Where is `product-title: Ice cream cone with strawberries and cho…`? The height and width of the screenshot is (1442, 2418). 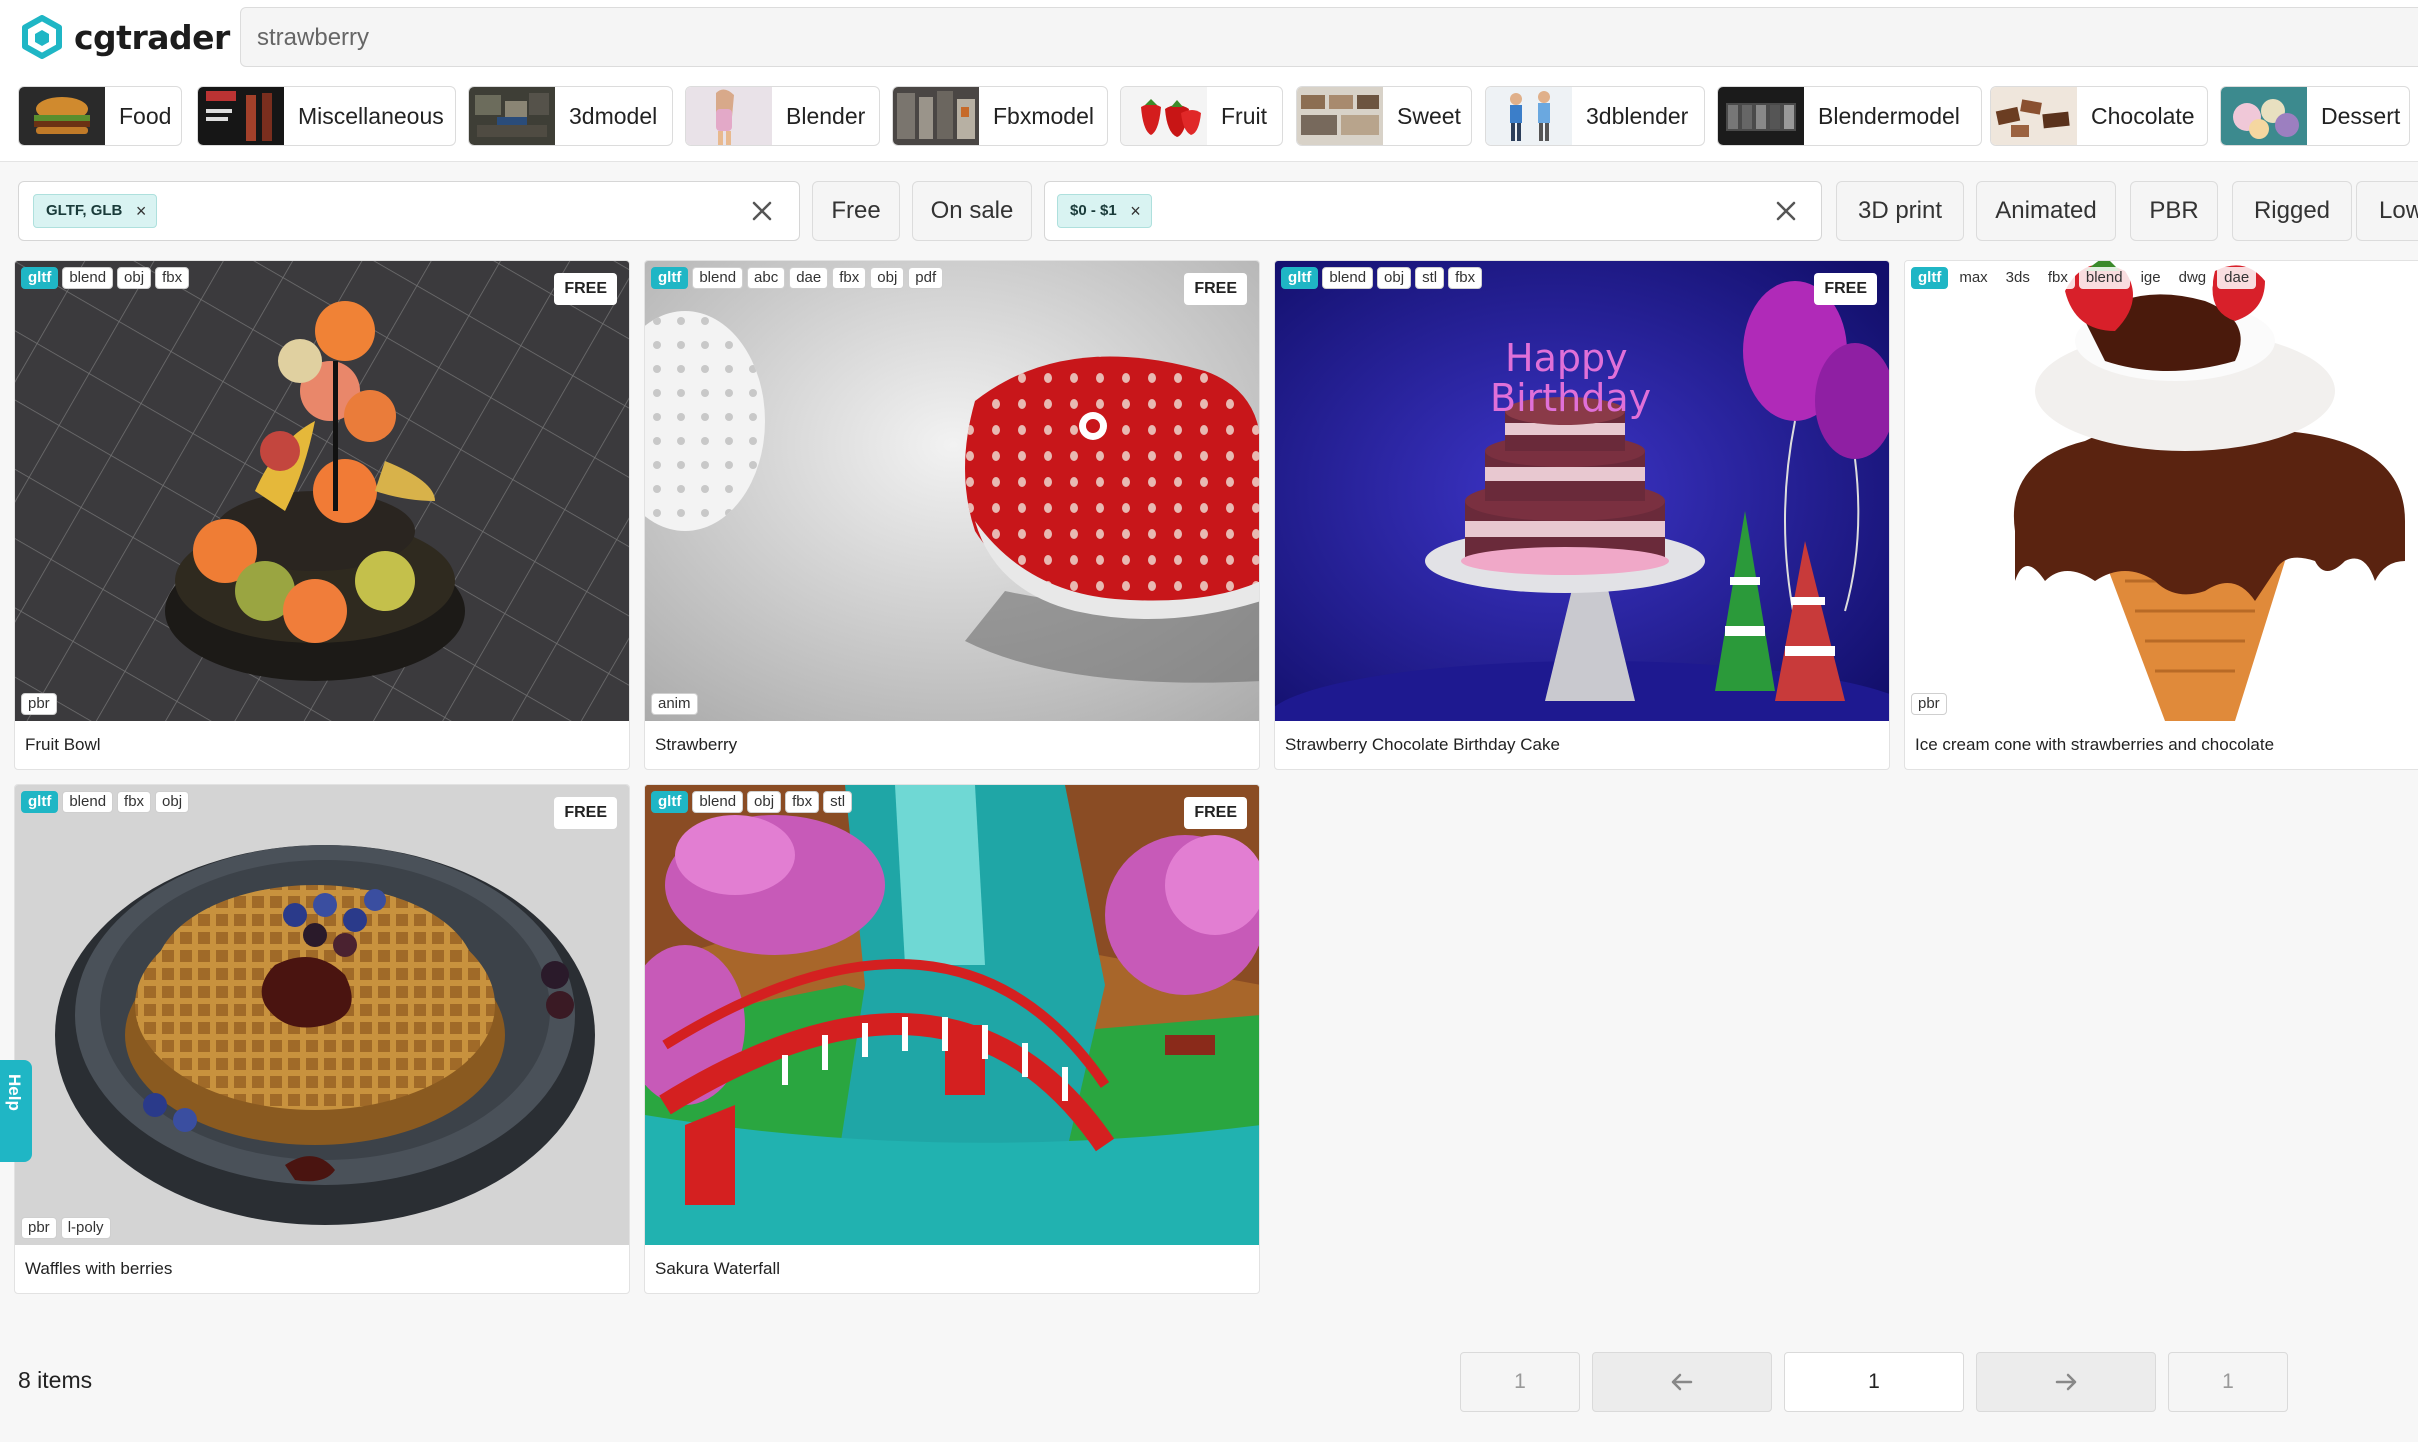
product-title: Ice cream cone with strawberries and cho… is located at coordinates (2094, 745).